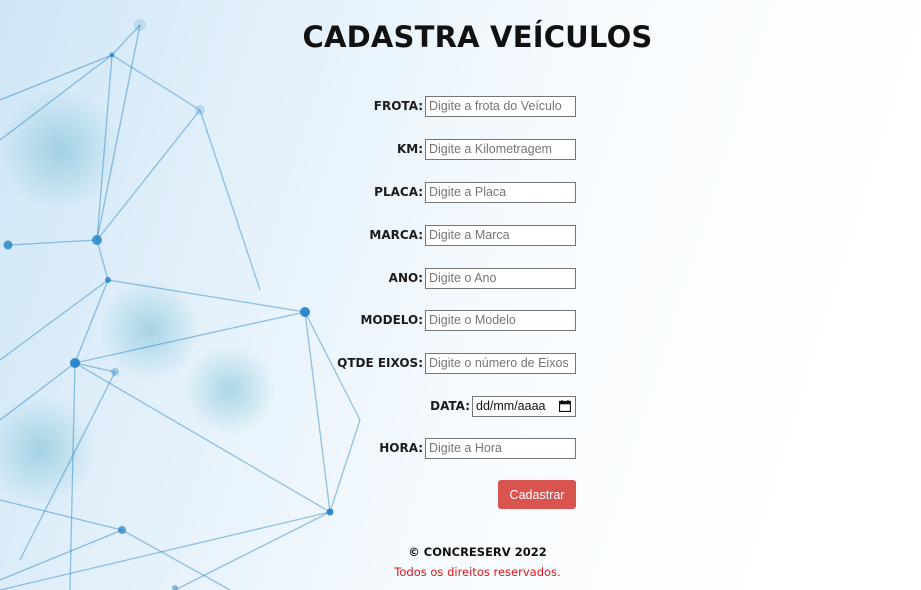 This screenshot has height=590, width=921. What do you see at coordinates (477, 37) in the screenshot?
I see `page-title: CADASTRA VEÍCULOS` at bounding box center [477, 37].